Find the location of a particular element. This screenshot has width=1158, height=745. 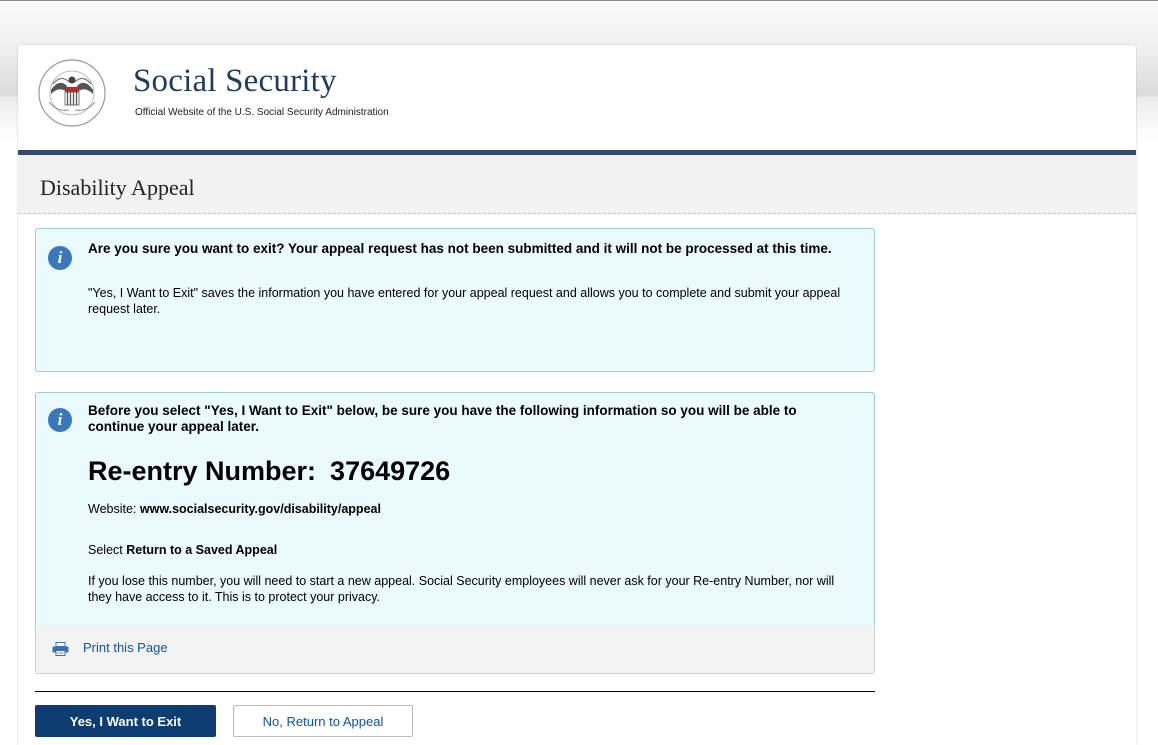

actions-divider is located at coordinates (455, 691).